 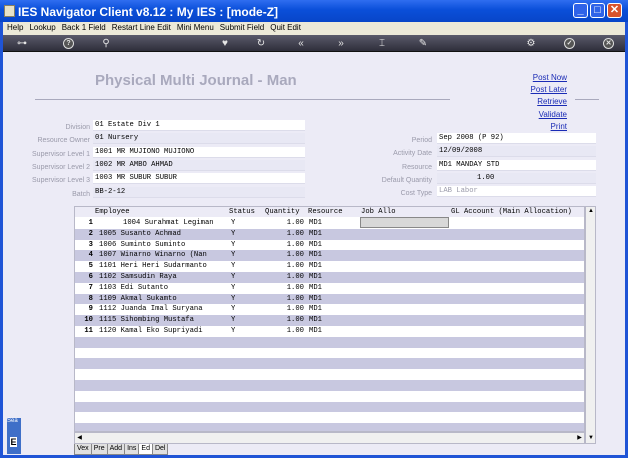 What do you see at coordinates (141, 27) in the screenshot?
I see `menu-item-restart-line-edit: Restart Line Edit` at bounding box center [141, 27].